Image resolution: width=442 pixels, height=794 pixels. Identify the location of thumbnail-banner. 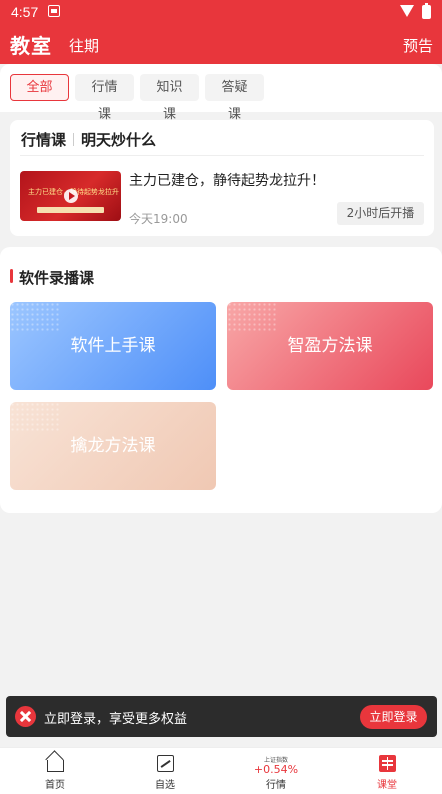
(70, 210).